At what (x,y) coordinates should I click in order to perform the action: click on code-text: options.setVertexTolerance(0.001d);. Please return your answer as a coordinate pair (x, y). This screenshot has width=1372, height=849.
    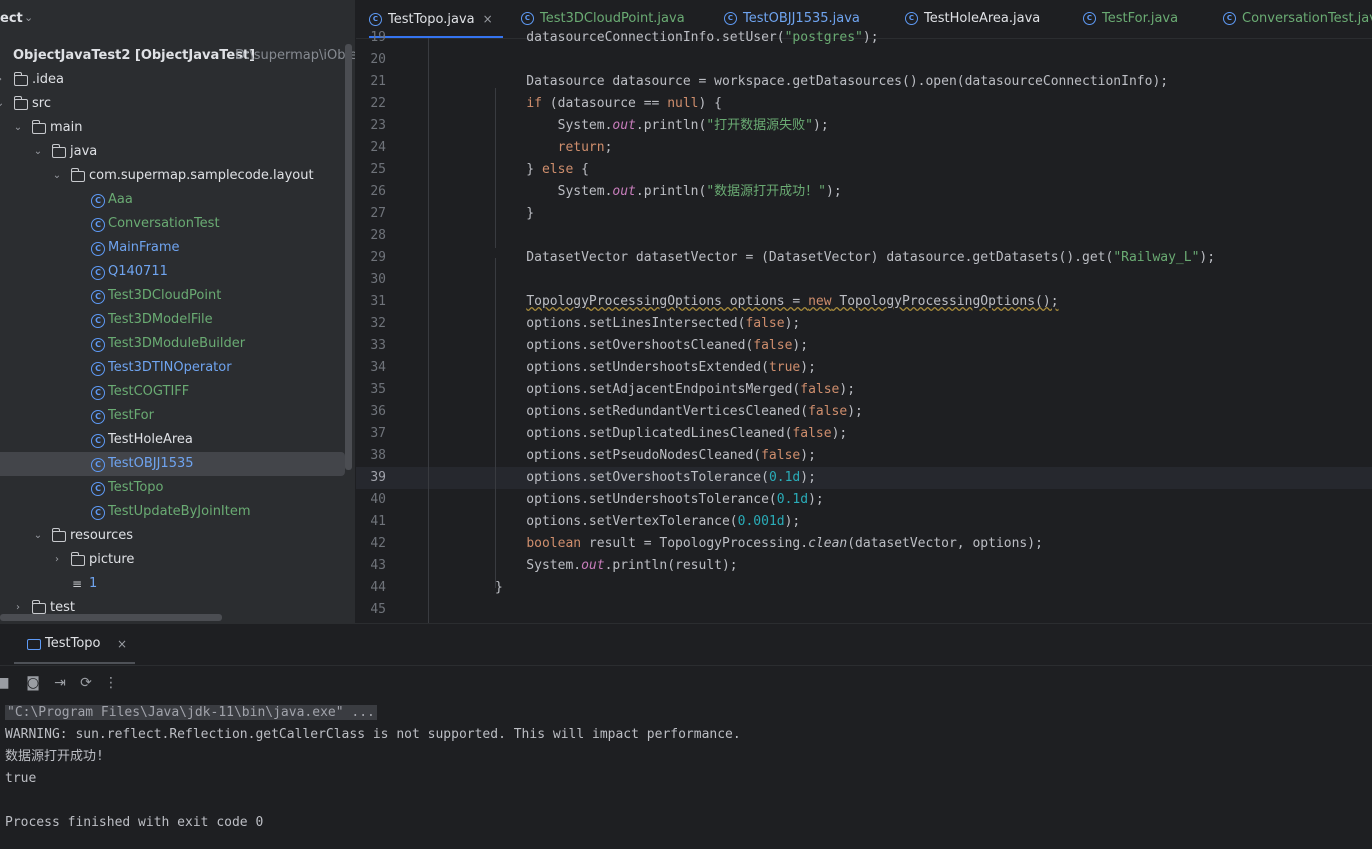
    Looking at the image, I should click on (648, 521).